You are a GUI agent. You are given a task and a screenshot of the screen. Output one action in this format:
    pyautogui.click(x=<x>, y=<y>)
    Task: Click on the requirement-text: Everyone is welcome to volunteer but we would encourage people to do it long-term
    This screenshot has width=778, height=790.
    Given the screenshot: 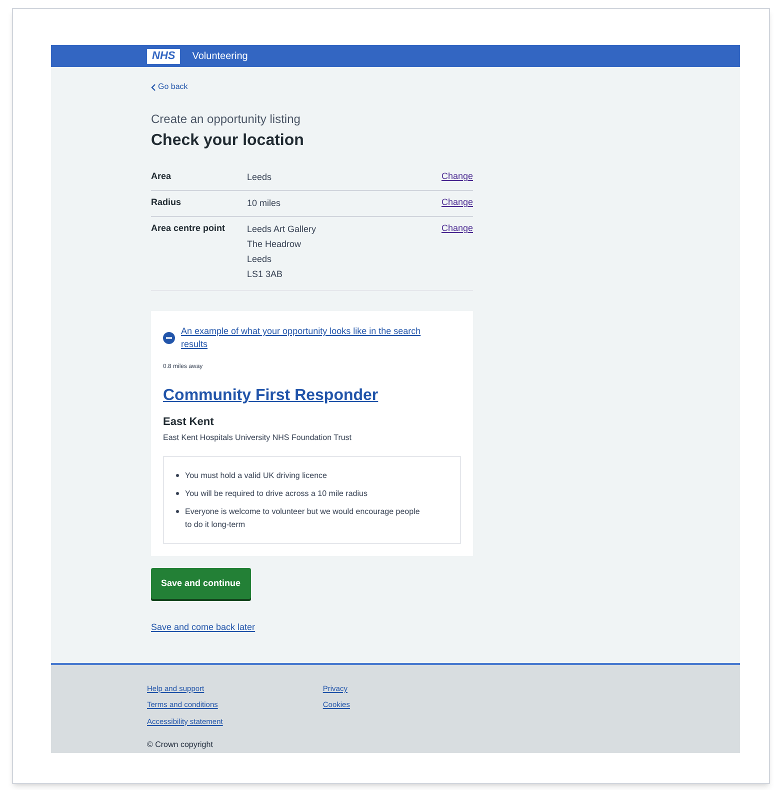 What is the action you would take?
    pyautogui.click(x=303, y=518)
    